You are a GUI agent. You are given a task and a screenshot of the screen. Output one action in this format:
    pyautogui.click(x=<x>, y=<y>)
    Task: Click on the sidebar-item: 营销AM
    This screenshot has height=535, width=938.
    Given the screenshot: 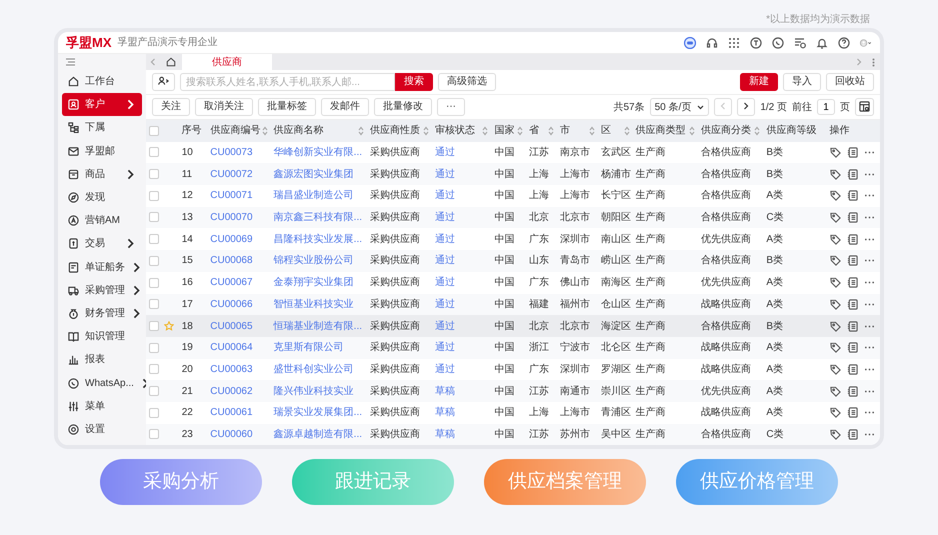 What is the action you would take?
    pyautogui.click(x=102, y=220)
    